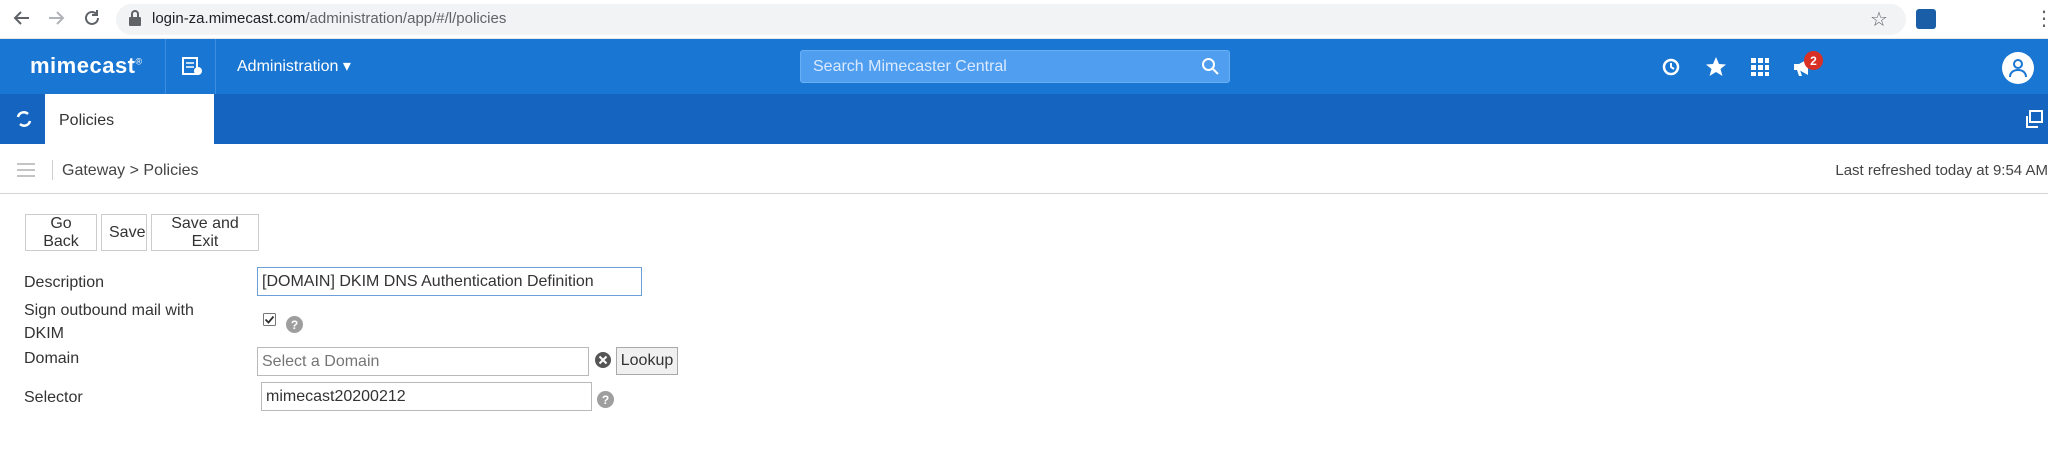  I want to click on brand-text: mimecast, so click(83, 65).